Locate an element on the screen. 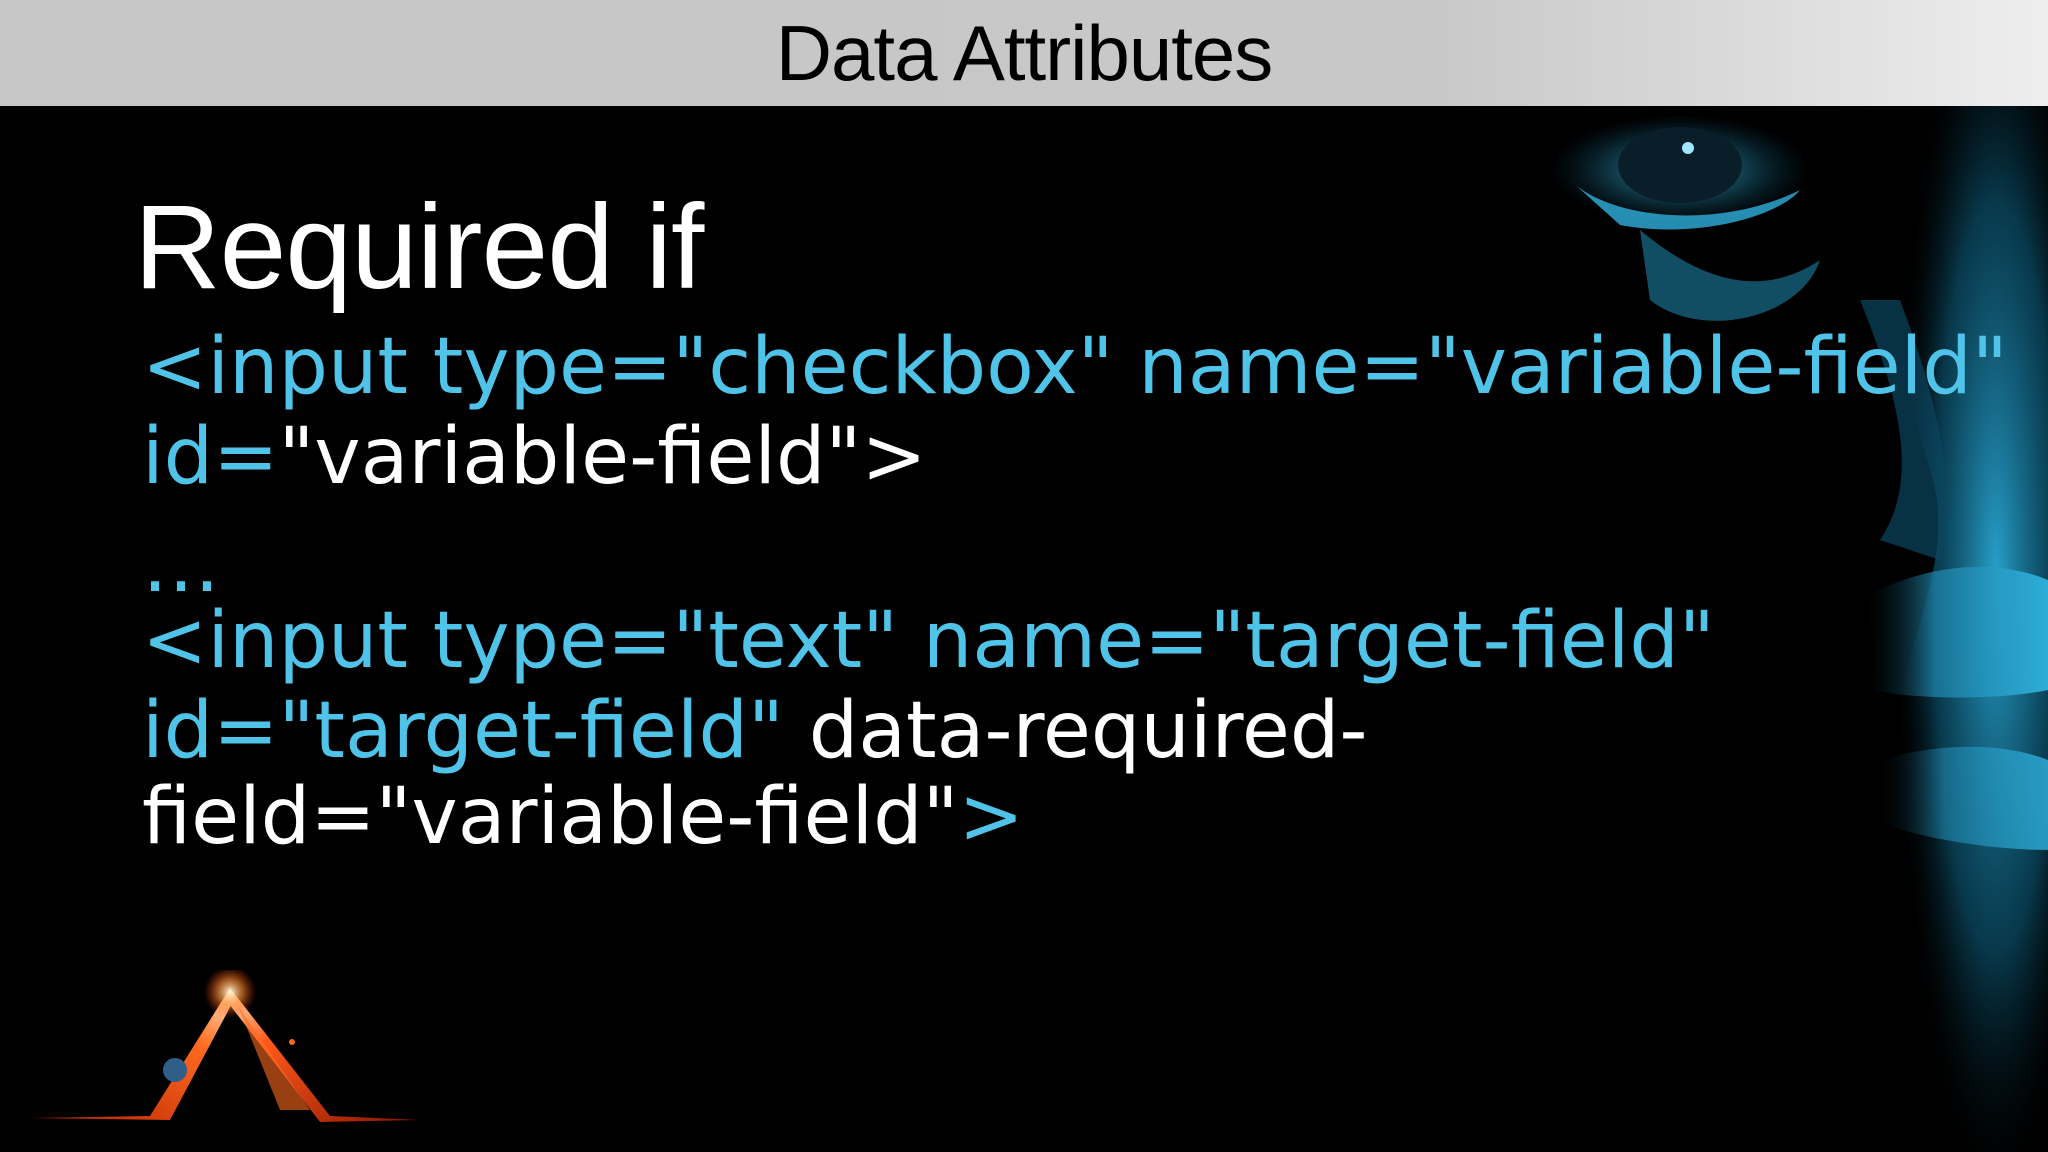 The width and height of the screenshot is (2048, 1152). glowing-triangle-logo-icon is located at coordinates (225, 1046).